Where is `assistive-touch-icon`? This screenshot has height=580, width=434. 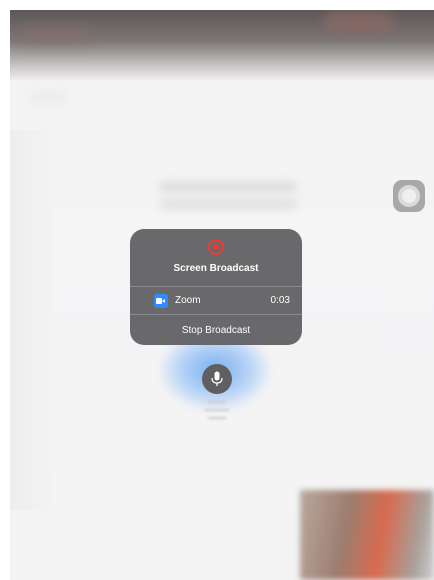
assistive-touch-icon is located at coordinates (409, 196).